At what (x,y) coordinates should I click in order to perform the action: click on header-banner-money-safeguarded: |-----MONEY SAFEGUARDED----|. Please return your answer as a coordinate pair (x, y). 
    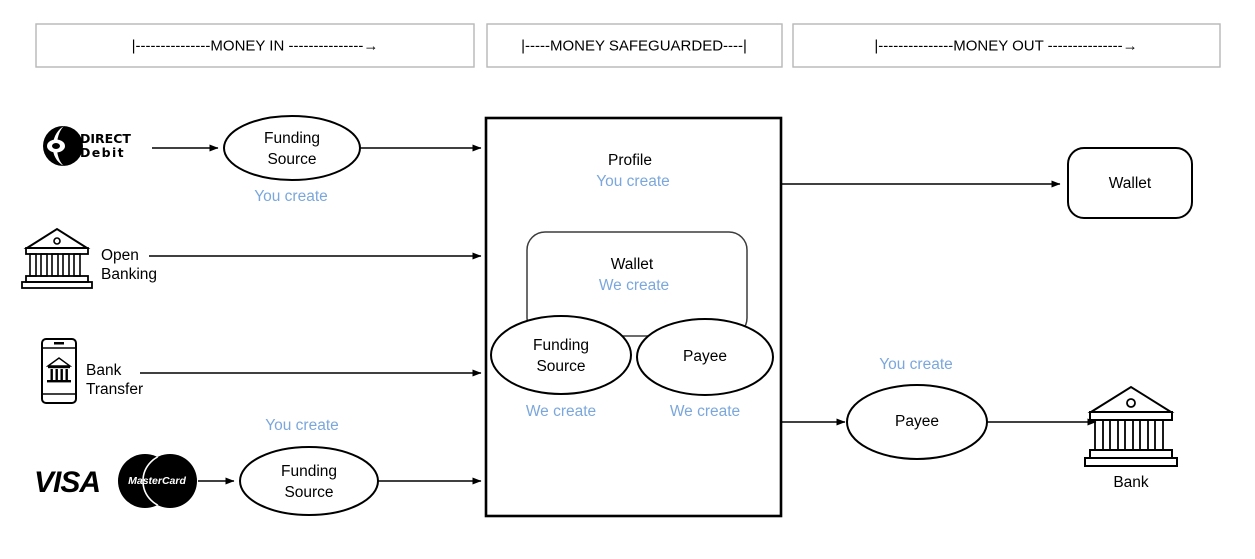
    Looking at the image, I should click on (634, 45).